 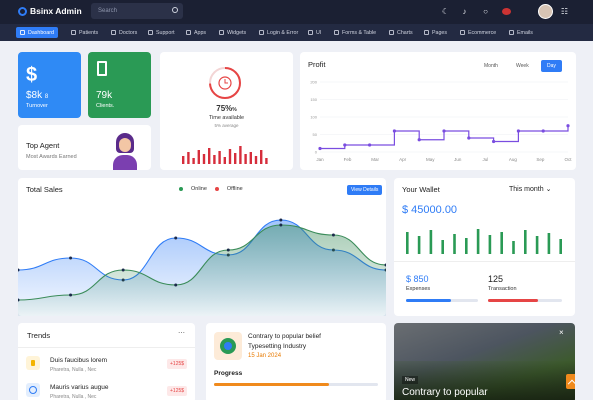 What do you see at coordinates (277, 346) in the screenshot?
I see `news-subtitle: Typesetting Industry` at bounding box center [277, 346].